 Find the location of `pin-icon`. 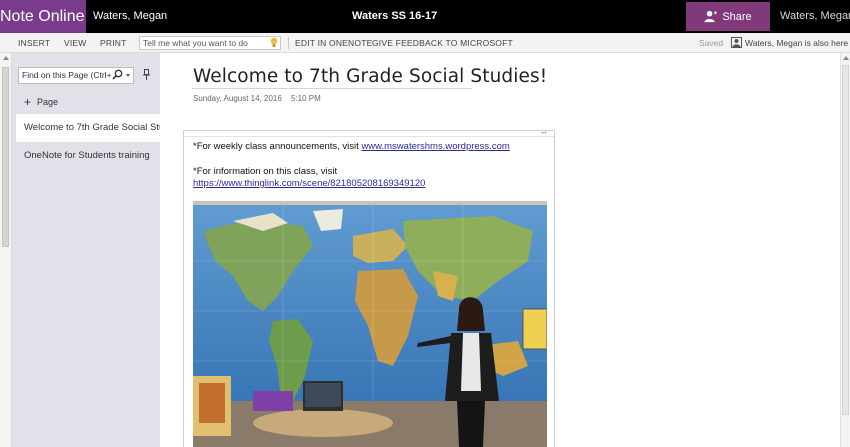

pin-icon is located at coordinates (146, 74).